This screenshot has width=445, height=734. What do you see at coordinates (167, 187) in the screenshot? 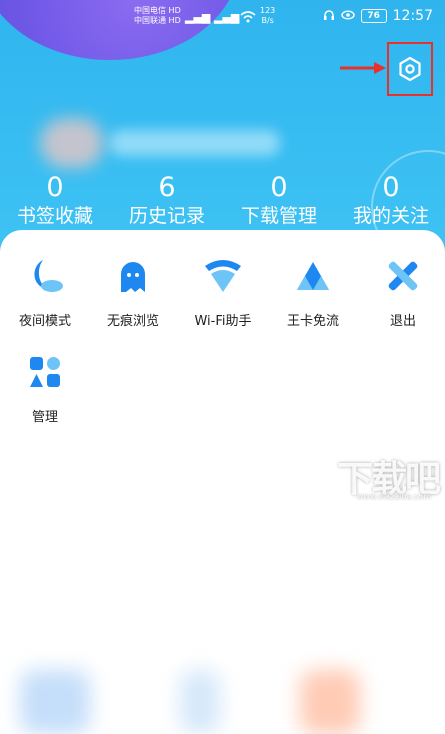
I see `stat-count: 6` at bounding box center [167, 187].